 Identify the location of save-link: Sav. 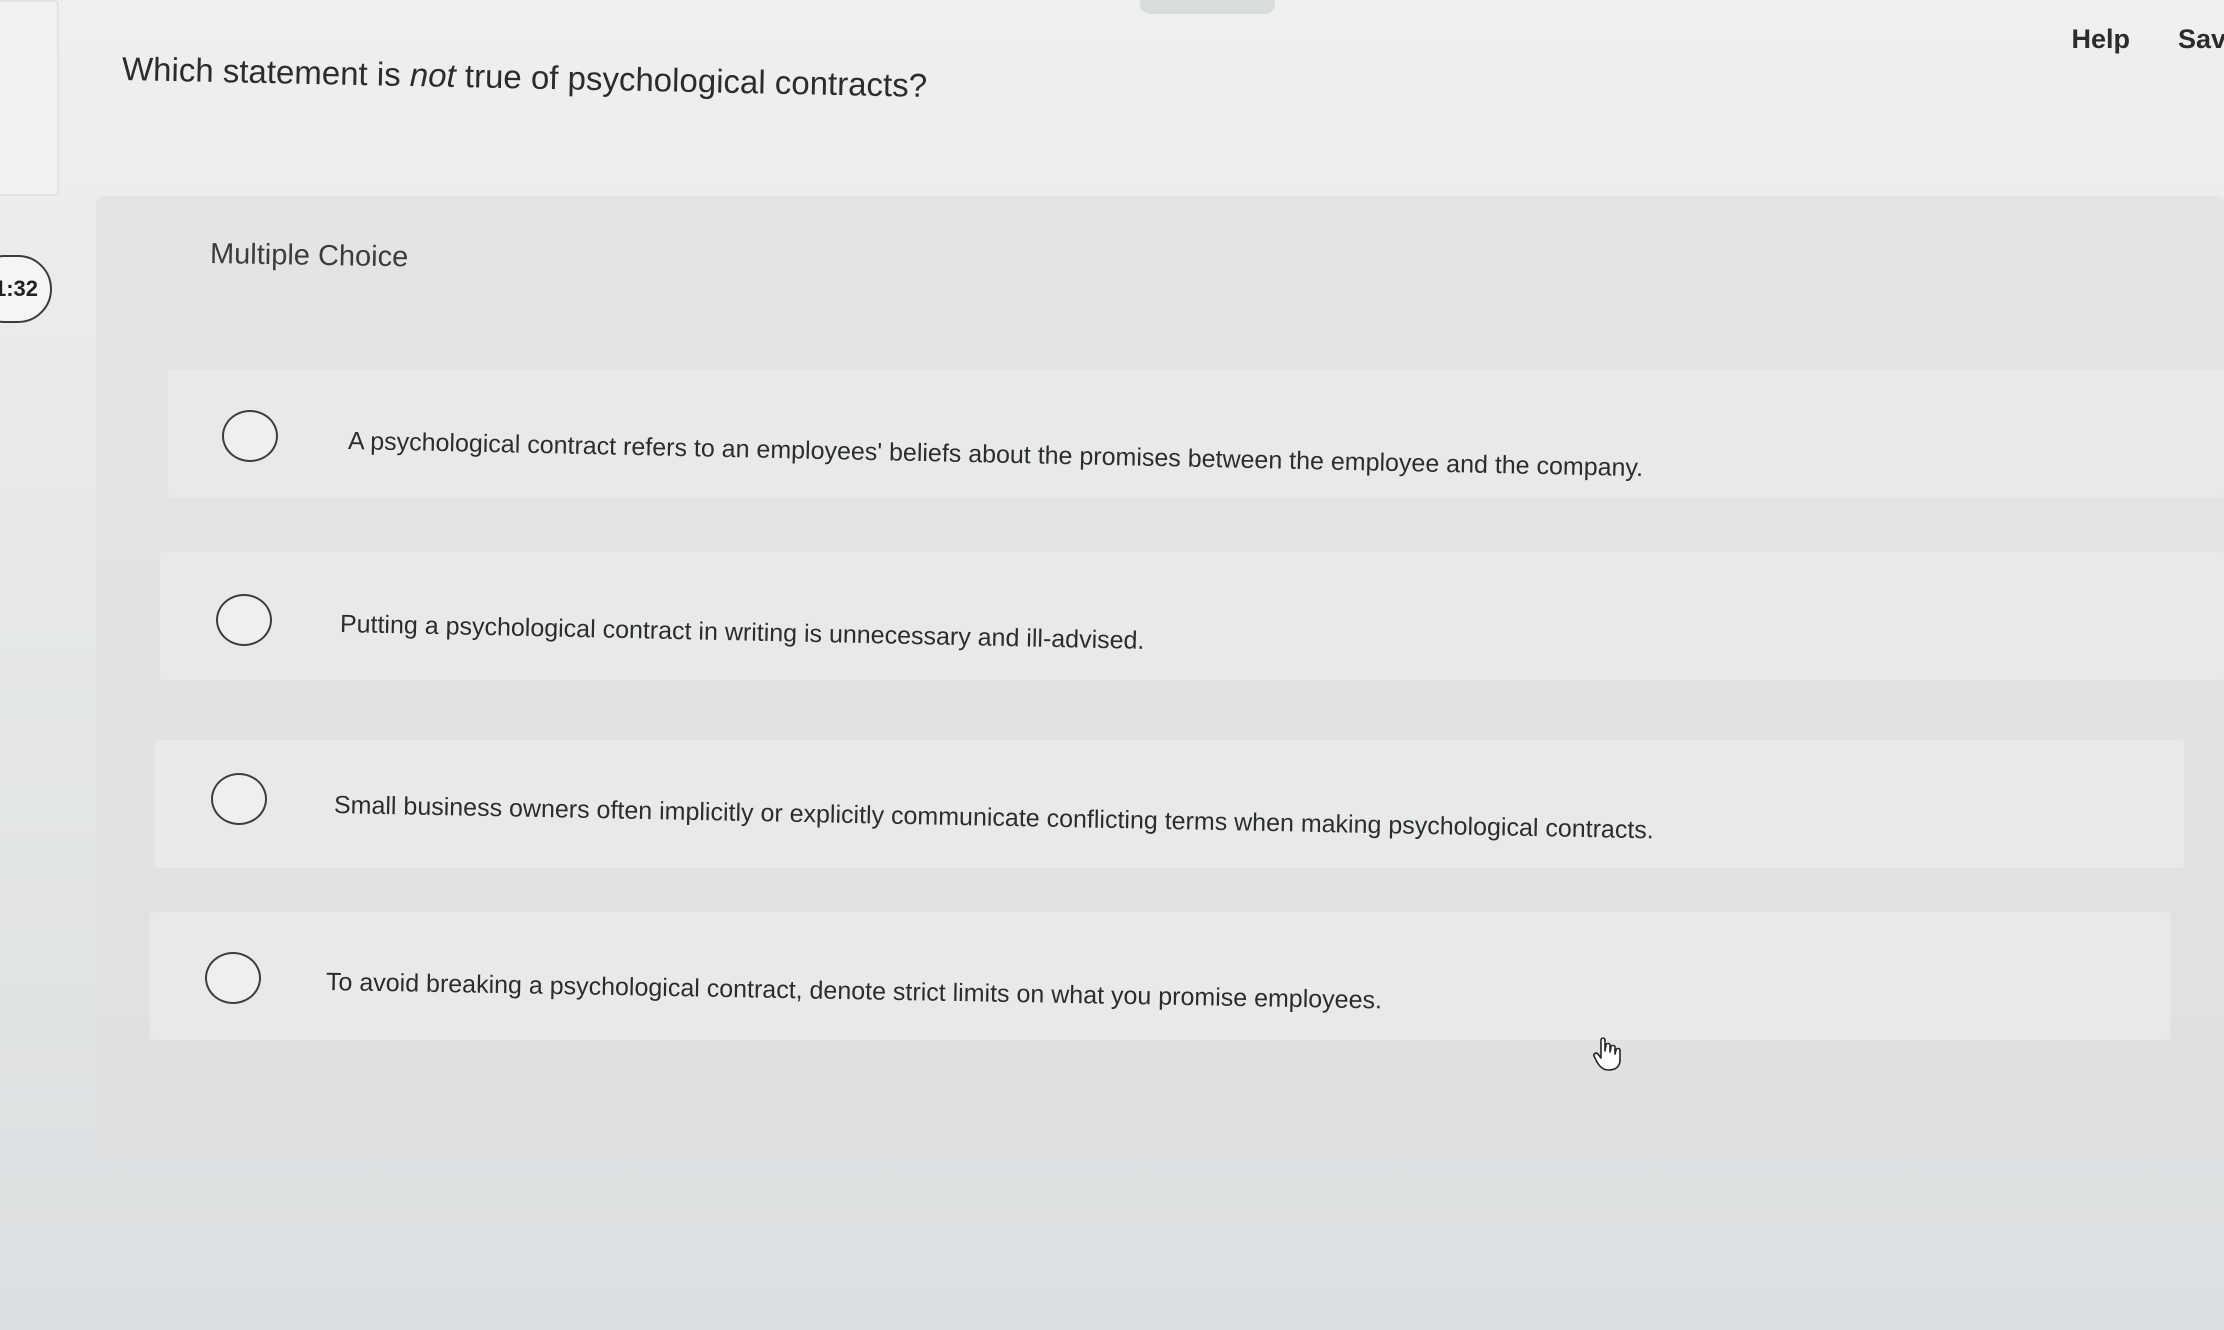
(2201, 39).